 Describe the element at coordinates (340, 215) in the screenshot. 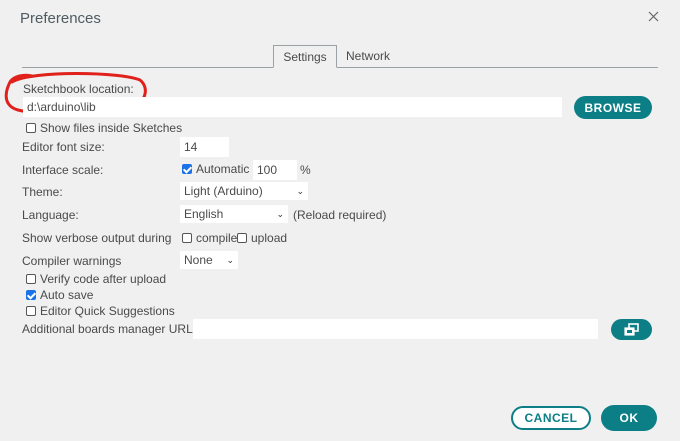

I see `language-note: (Reload required)` at that location.